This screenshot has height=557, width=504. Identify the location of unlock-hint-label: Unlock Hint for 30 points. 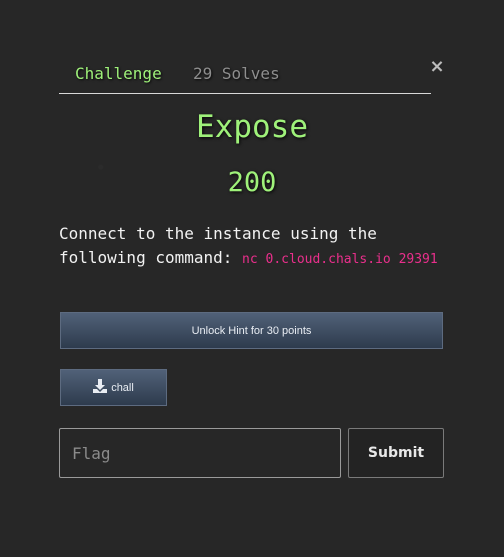
(251, 331).